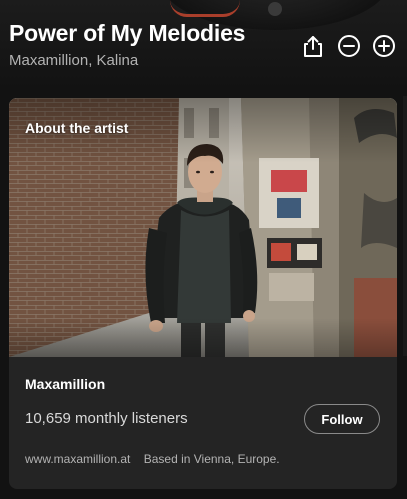  I want to click on plus-circle-icon, so click(384, 46).